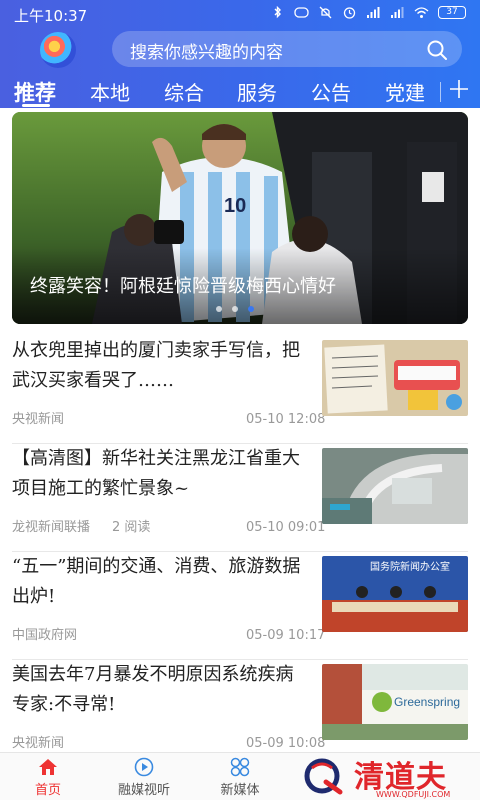 The height and width of the screenshot is (800, 480). What do you see at coordinates (388, 776) in the screenshot?
I see `watermark: 清道夫 WWW.QDFUJI.COM` at bounding box center [388, 776].